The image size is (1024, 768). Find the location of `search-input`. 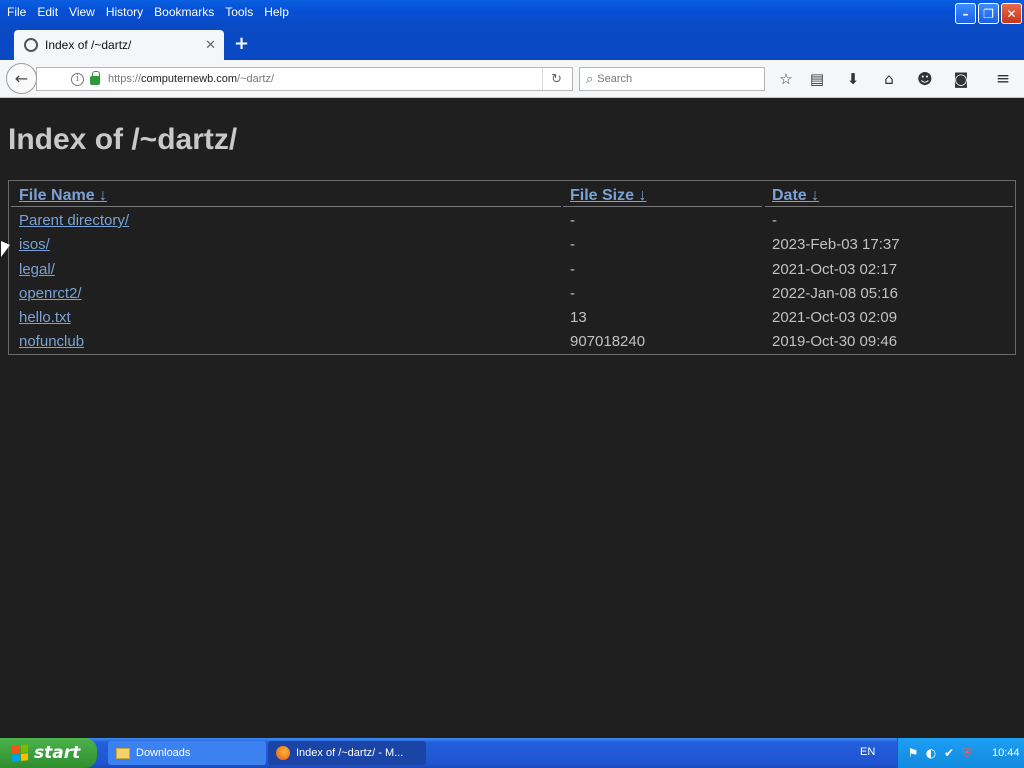

search-input is located at coordinates (672, 79).